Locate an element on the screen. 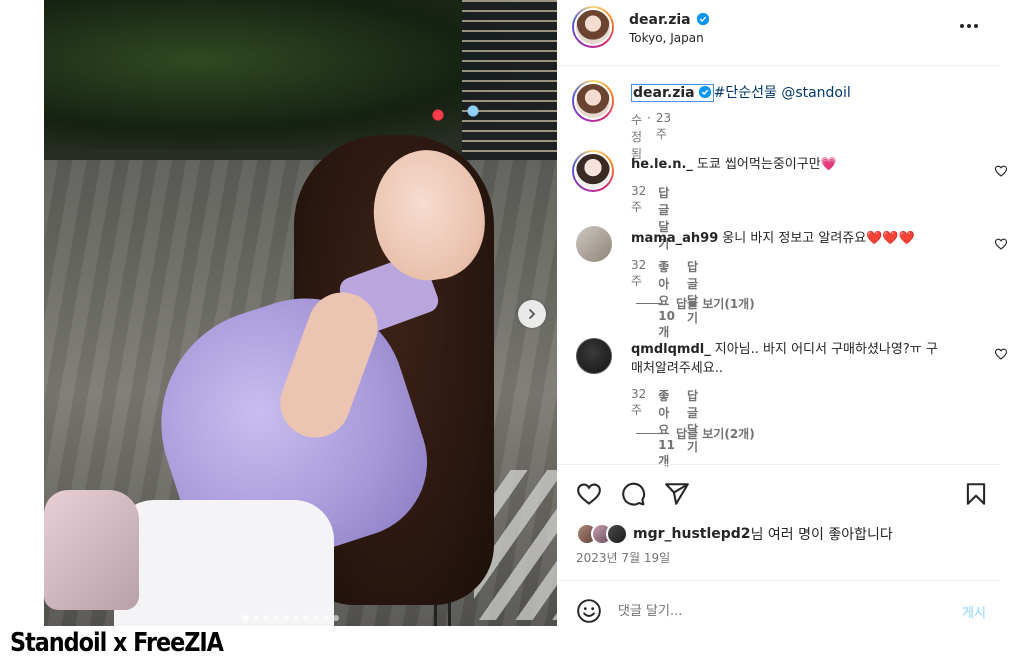 The width and height of the screenshot is (1033, 667). comment-body: 웅니 바지 정보고 알려쥬요❤️❤️❤️ is located at coordinates (818, 238).